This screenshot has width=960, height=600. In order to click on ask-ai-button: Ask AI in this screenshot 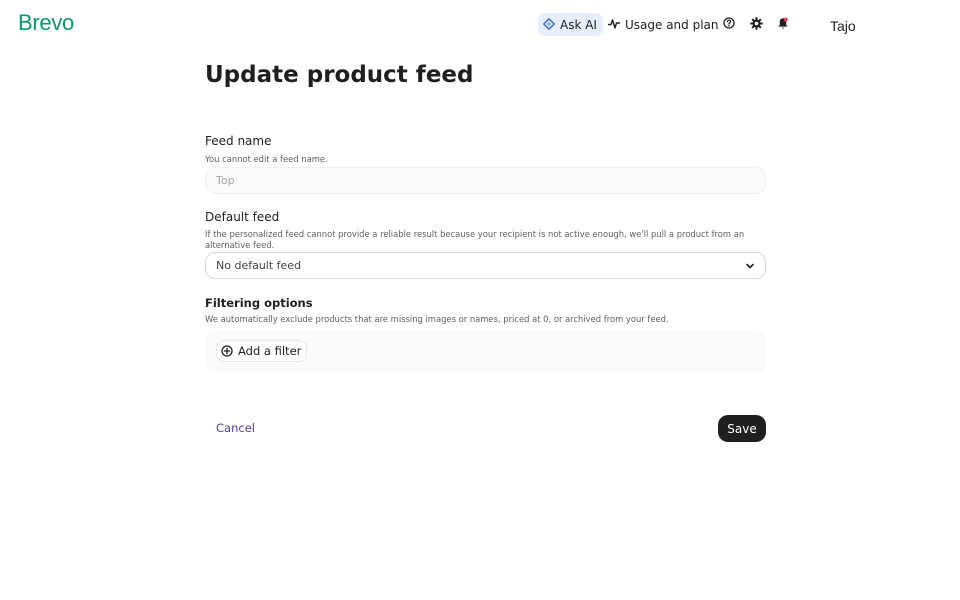, I will do `click(570, 24)`.